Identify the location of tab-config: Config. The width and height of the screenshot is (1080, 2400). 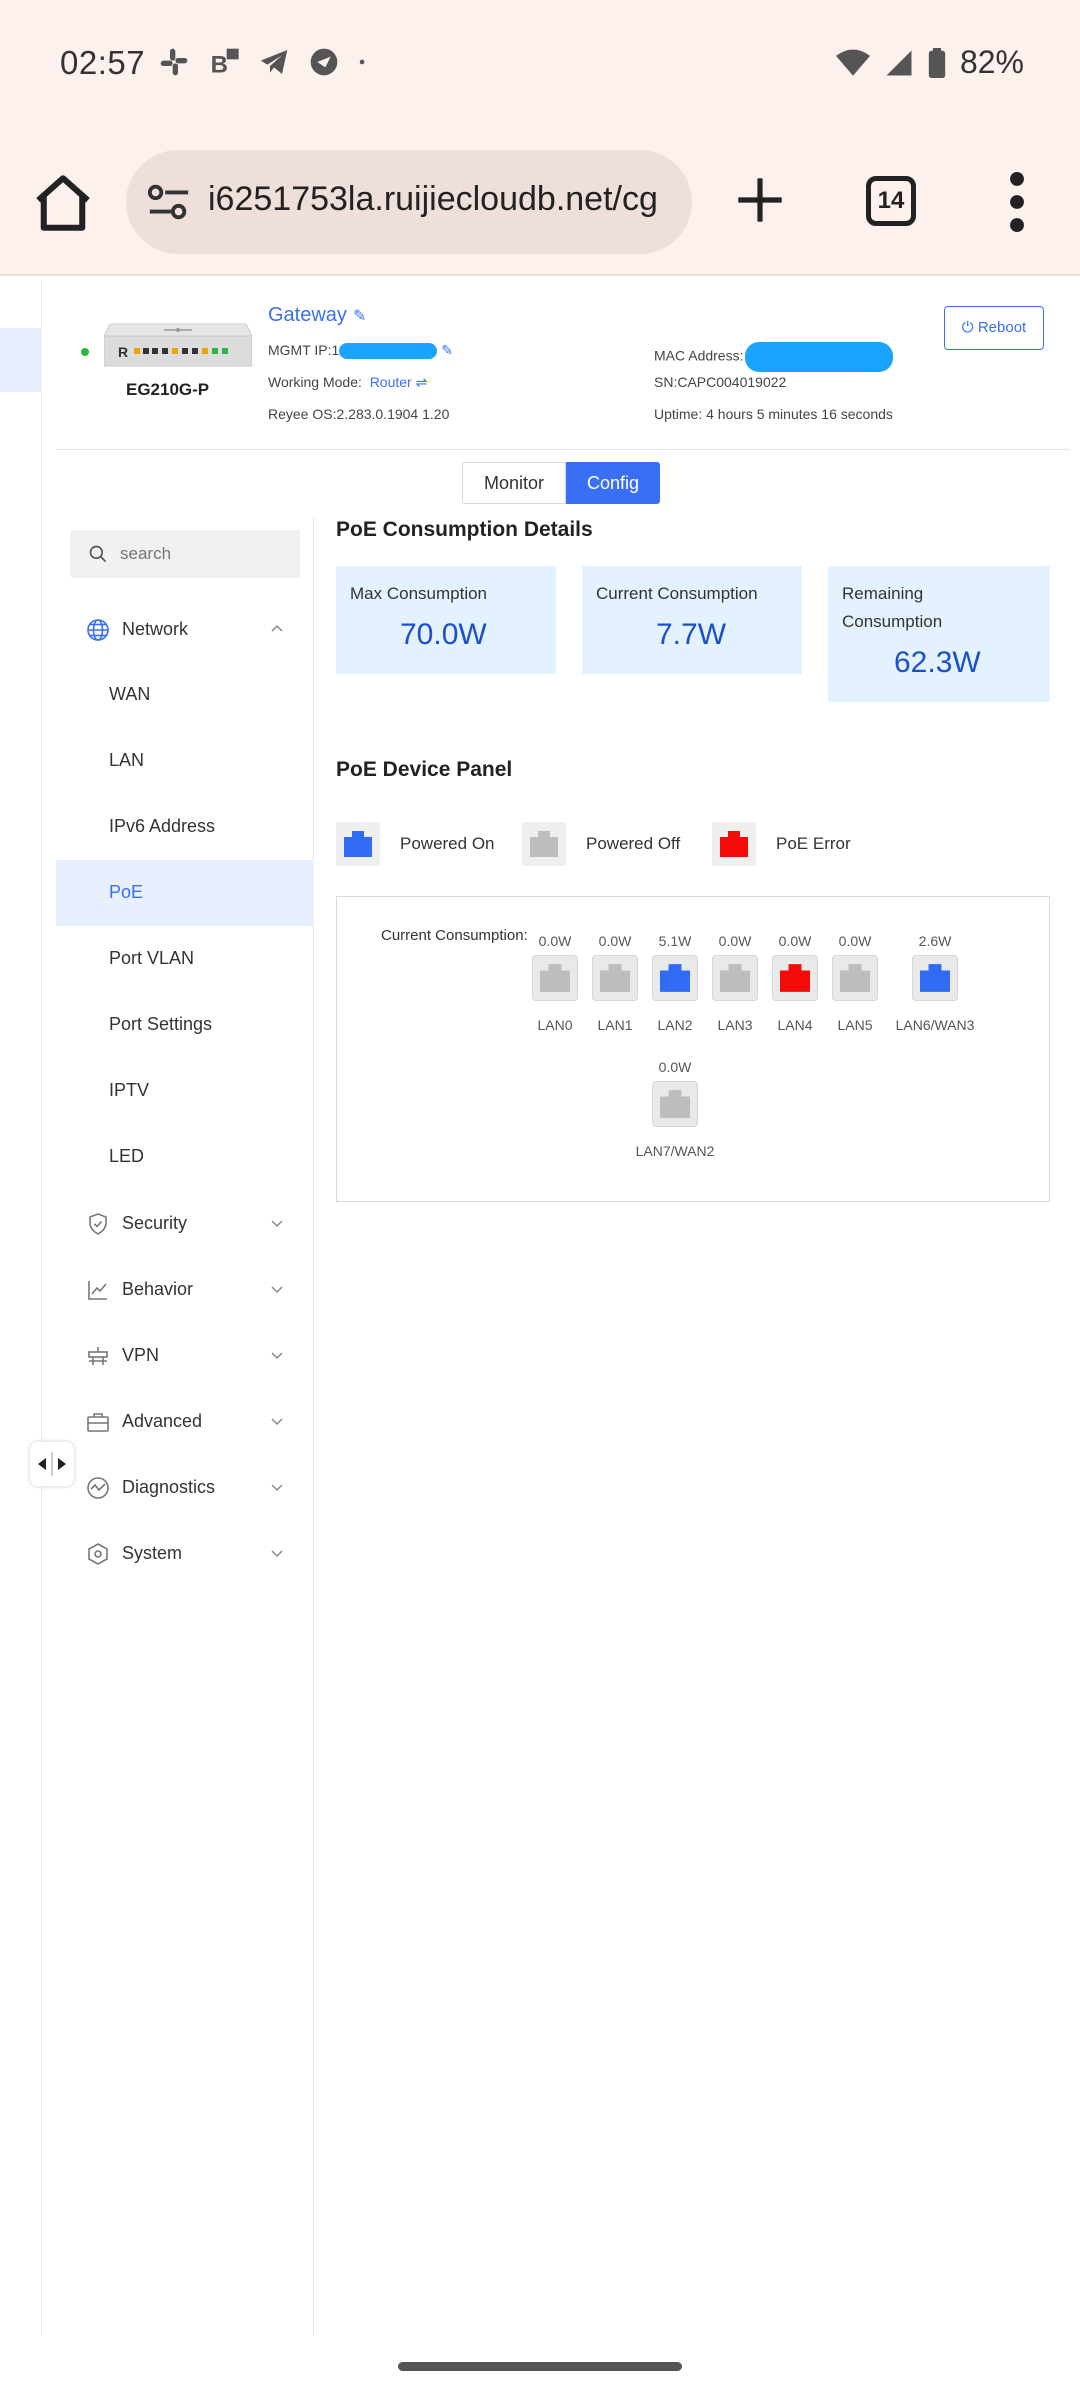
(613, 483).